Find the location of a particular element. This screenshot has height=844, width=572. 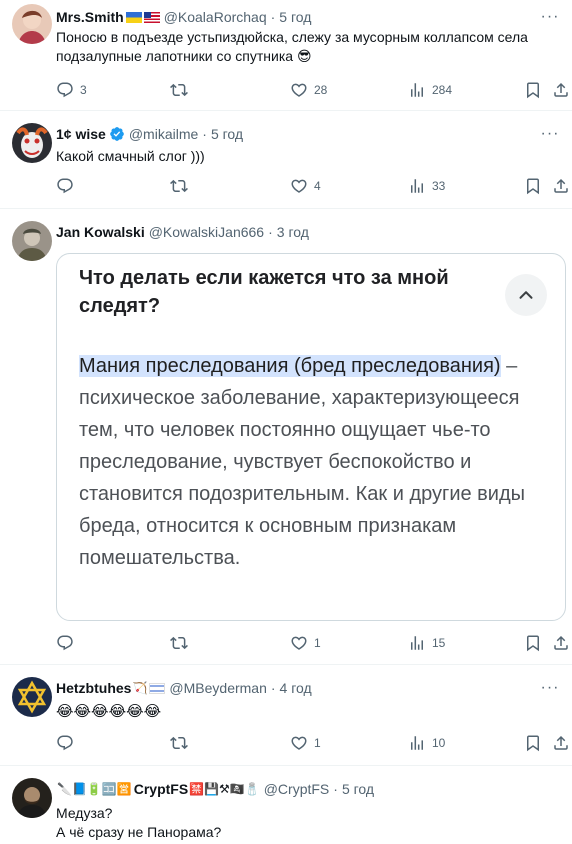

like-count: 4 is located at coordinates (317, 186).